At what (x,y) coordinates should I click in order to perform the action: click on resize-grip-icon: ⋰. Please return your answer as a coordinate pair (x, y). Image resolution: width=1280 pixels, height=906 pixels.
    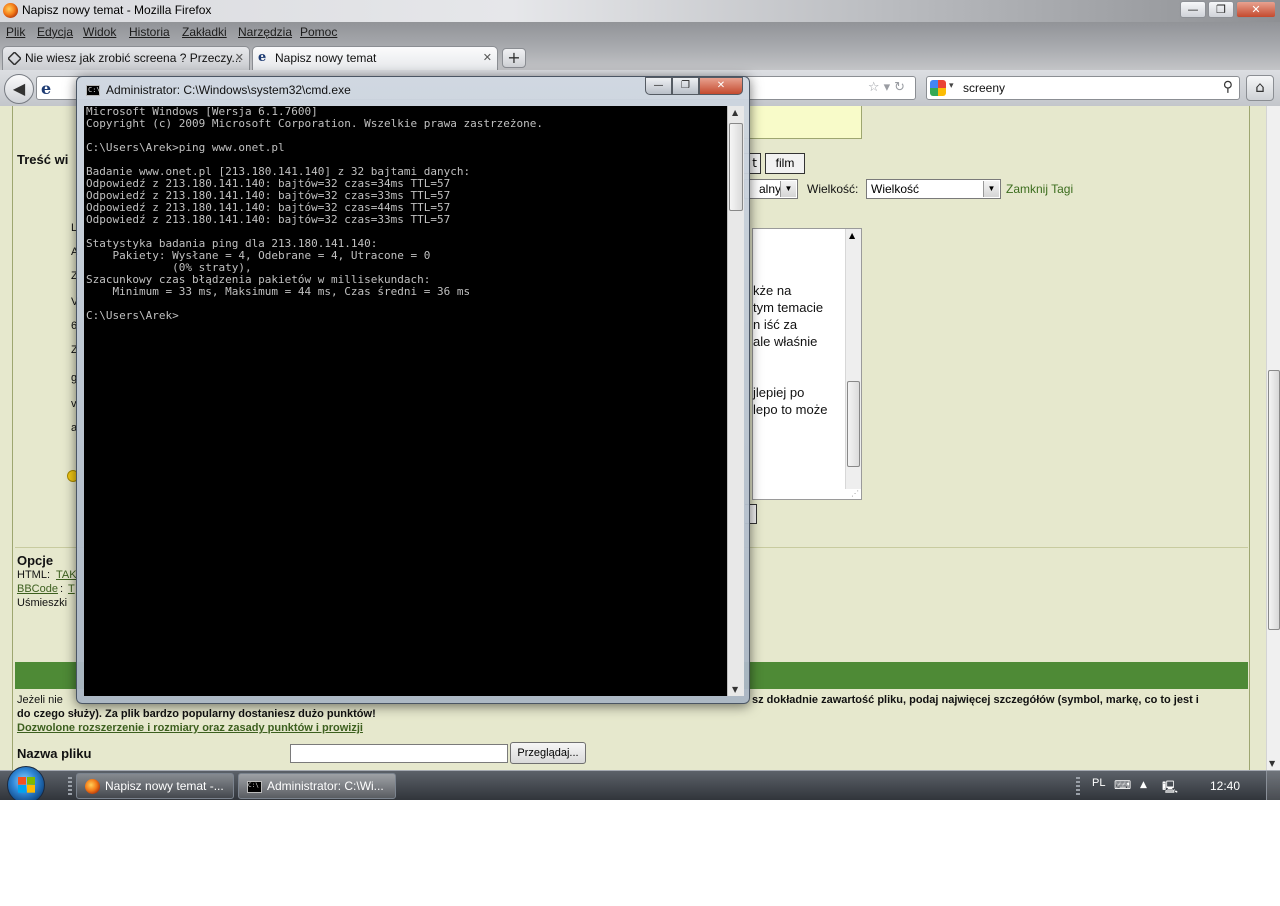
    Looking at the image, I should click on (855, 493).